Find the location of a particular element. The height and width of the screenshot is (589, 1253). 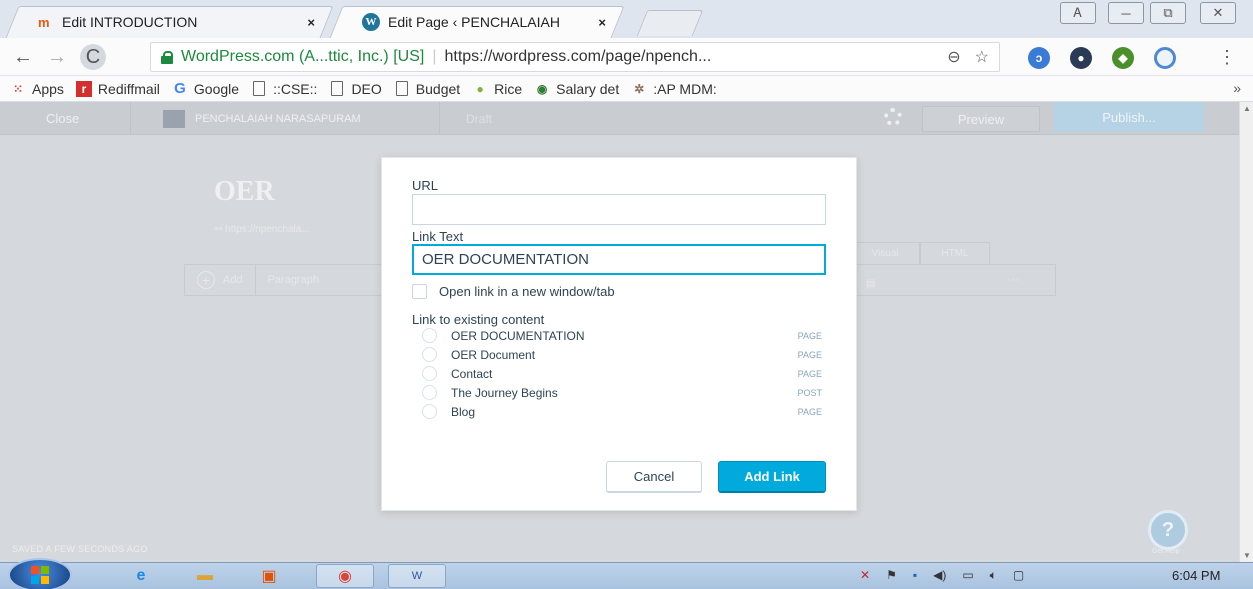

menu-icon: ⋮ is located at coordinates (1227, 57).